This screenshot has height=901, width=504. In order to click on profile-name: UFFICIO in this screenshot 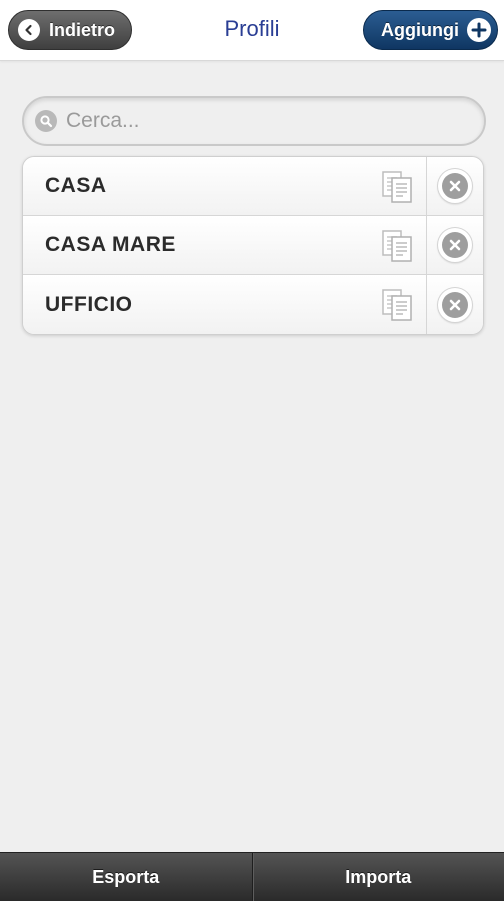, I will do `click(89, 305)`.